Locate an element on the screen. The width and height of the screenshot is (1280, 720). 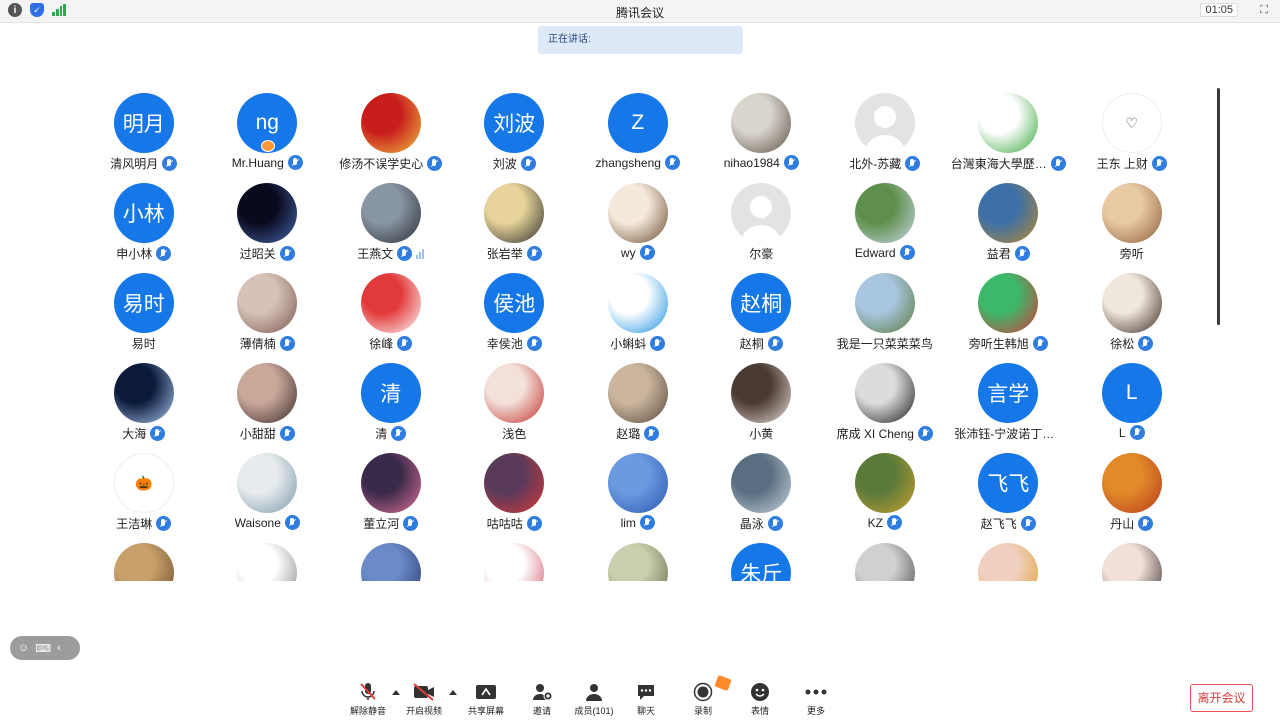
participant-name-row: lim is located at coordinates (638, 522).